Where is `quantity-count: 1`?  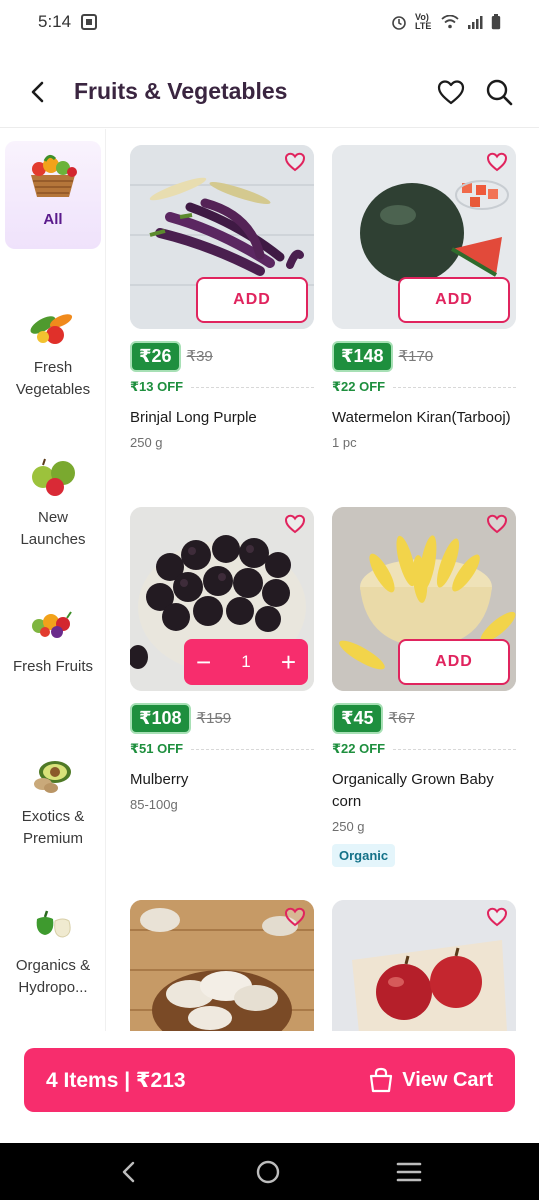
quantity-count: 1 is located at coordinates (246, 661).